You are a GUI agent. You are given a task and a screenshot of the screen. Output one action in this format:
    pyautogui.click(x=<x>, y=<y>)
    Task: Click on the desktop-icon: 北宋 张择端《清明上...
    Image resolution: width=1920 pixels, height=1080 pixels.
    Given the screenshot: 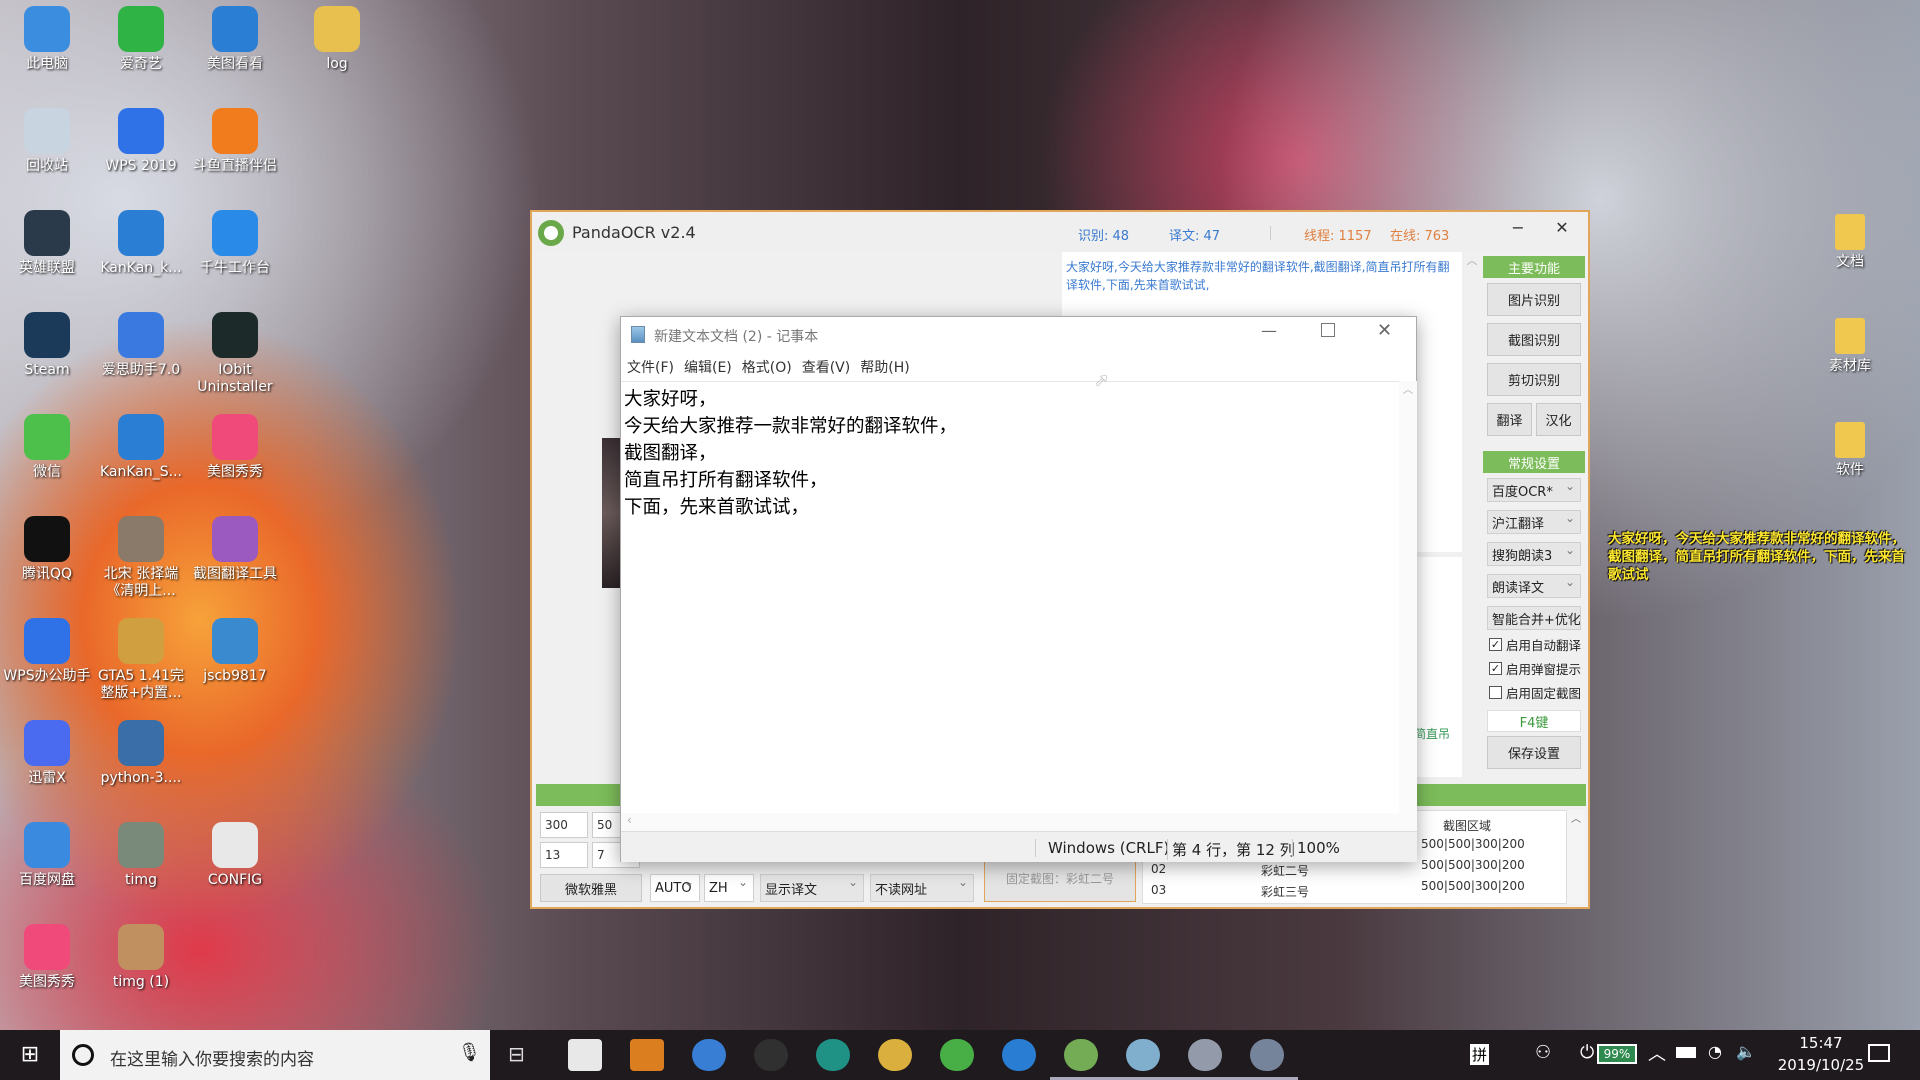 What is the action you would take?
    pyautogui.click(x=141, y=555)
    